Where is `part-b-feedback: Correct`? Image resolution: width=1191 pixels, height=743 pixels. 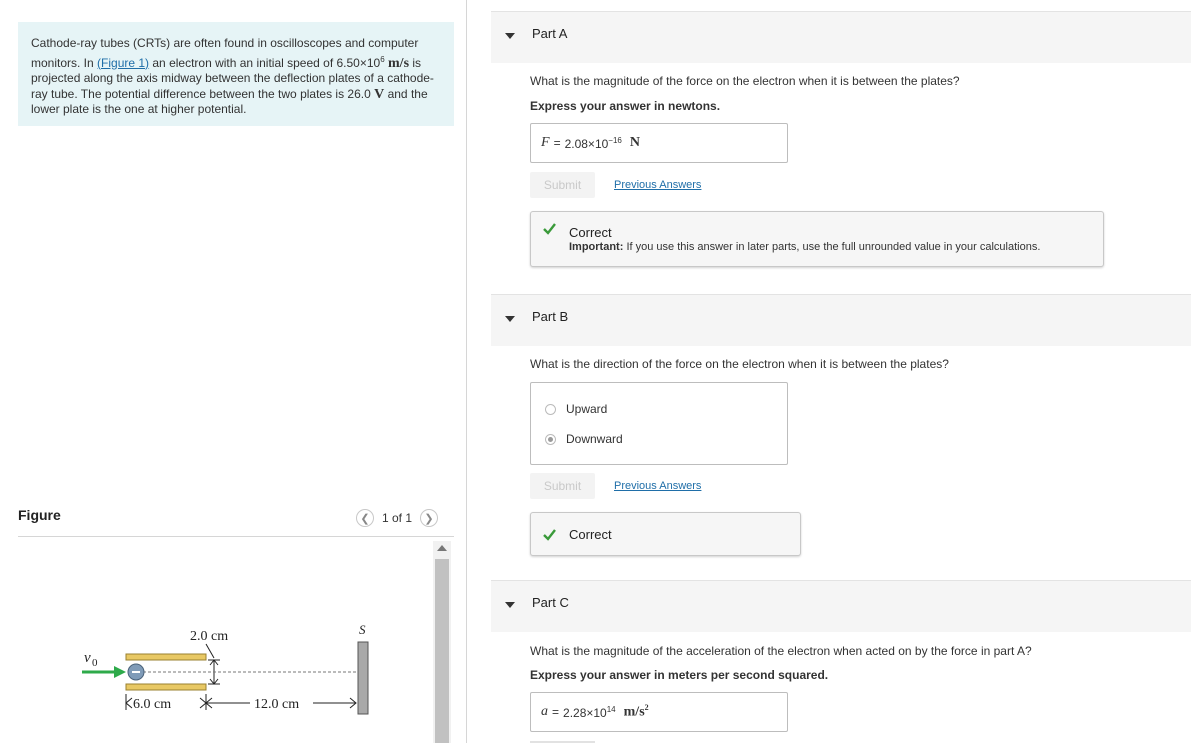 part-b-feedback: Correct is located at coordinates (665, 534).